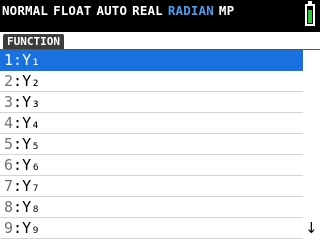  I want to click on menu-item-y5: 5:Y₅, so click(151, 144).